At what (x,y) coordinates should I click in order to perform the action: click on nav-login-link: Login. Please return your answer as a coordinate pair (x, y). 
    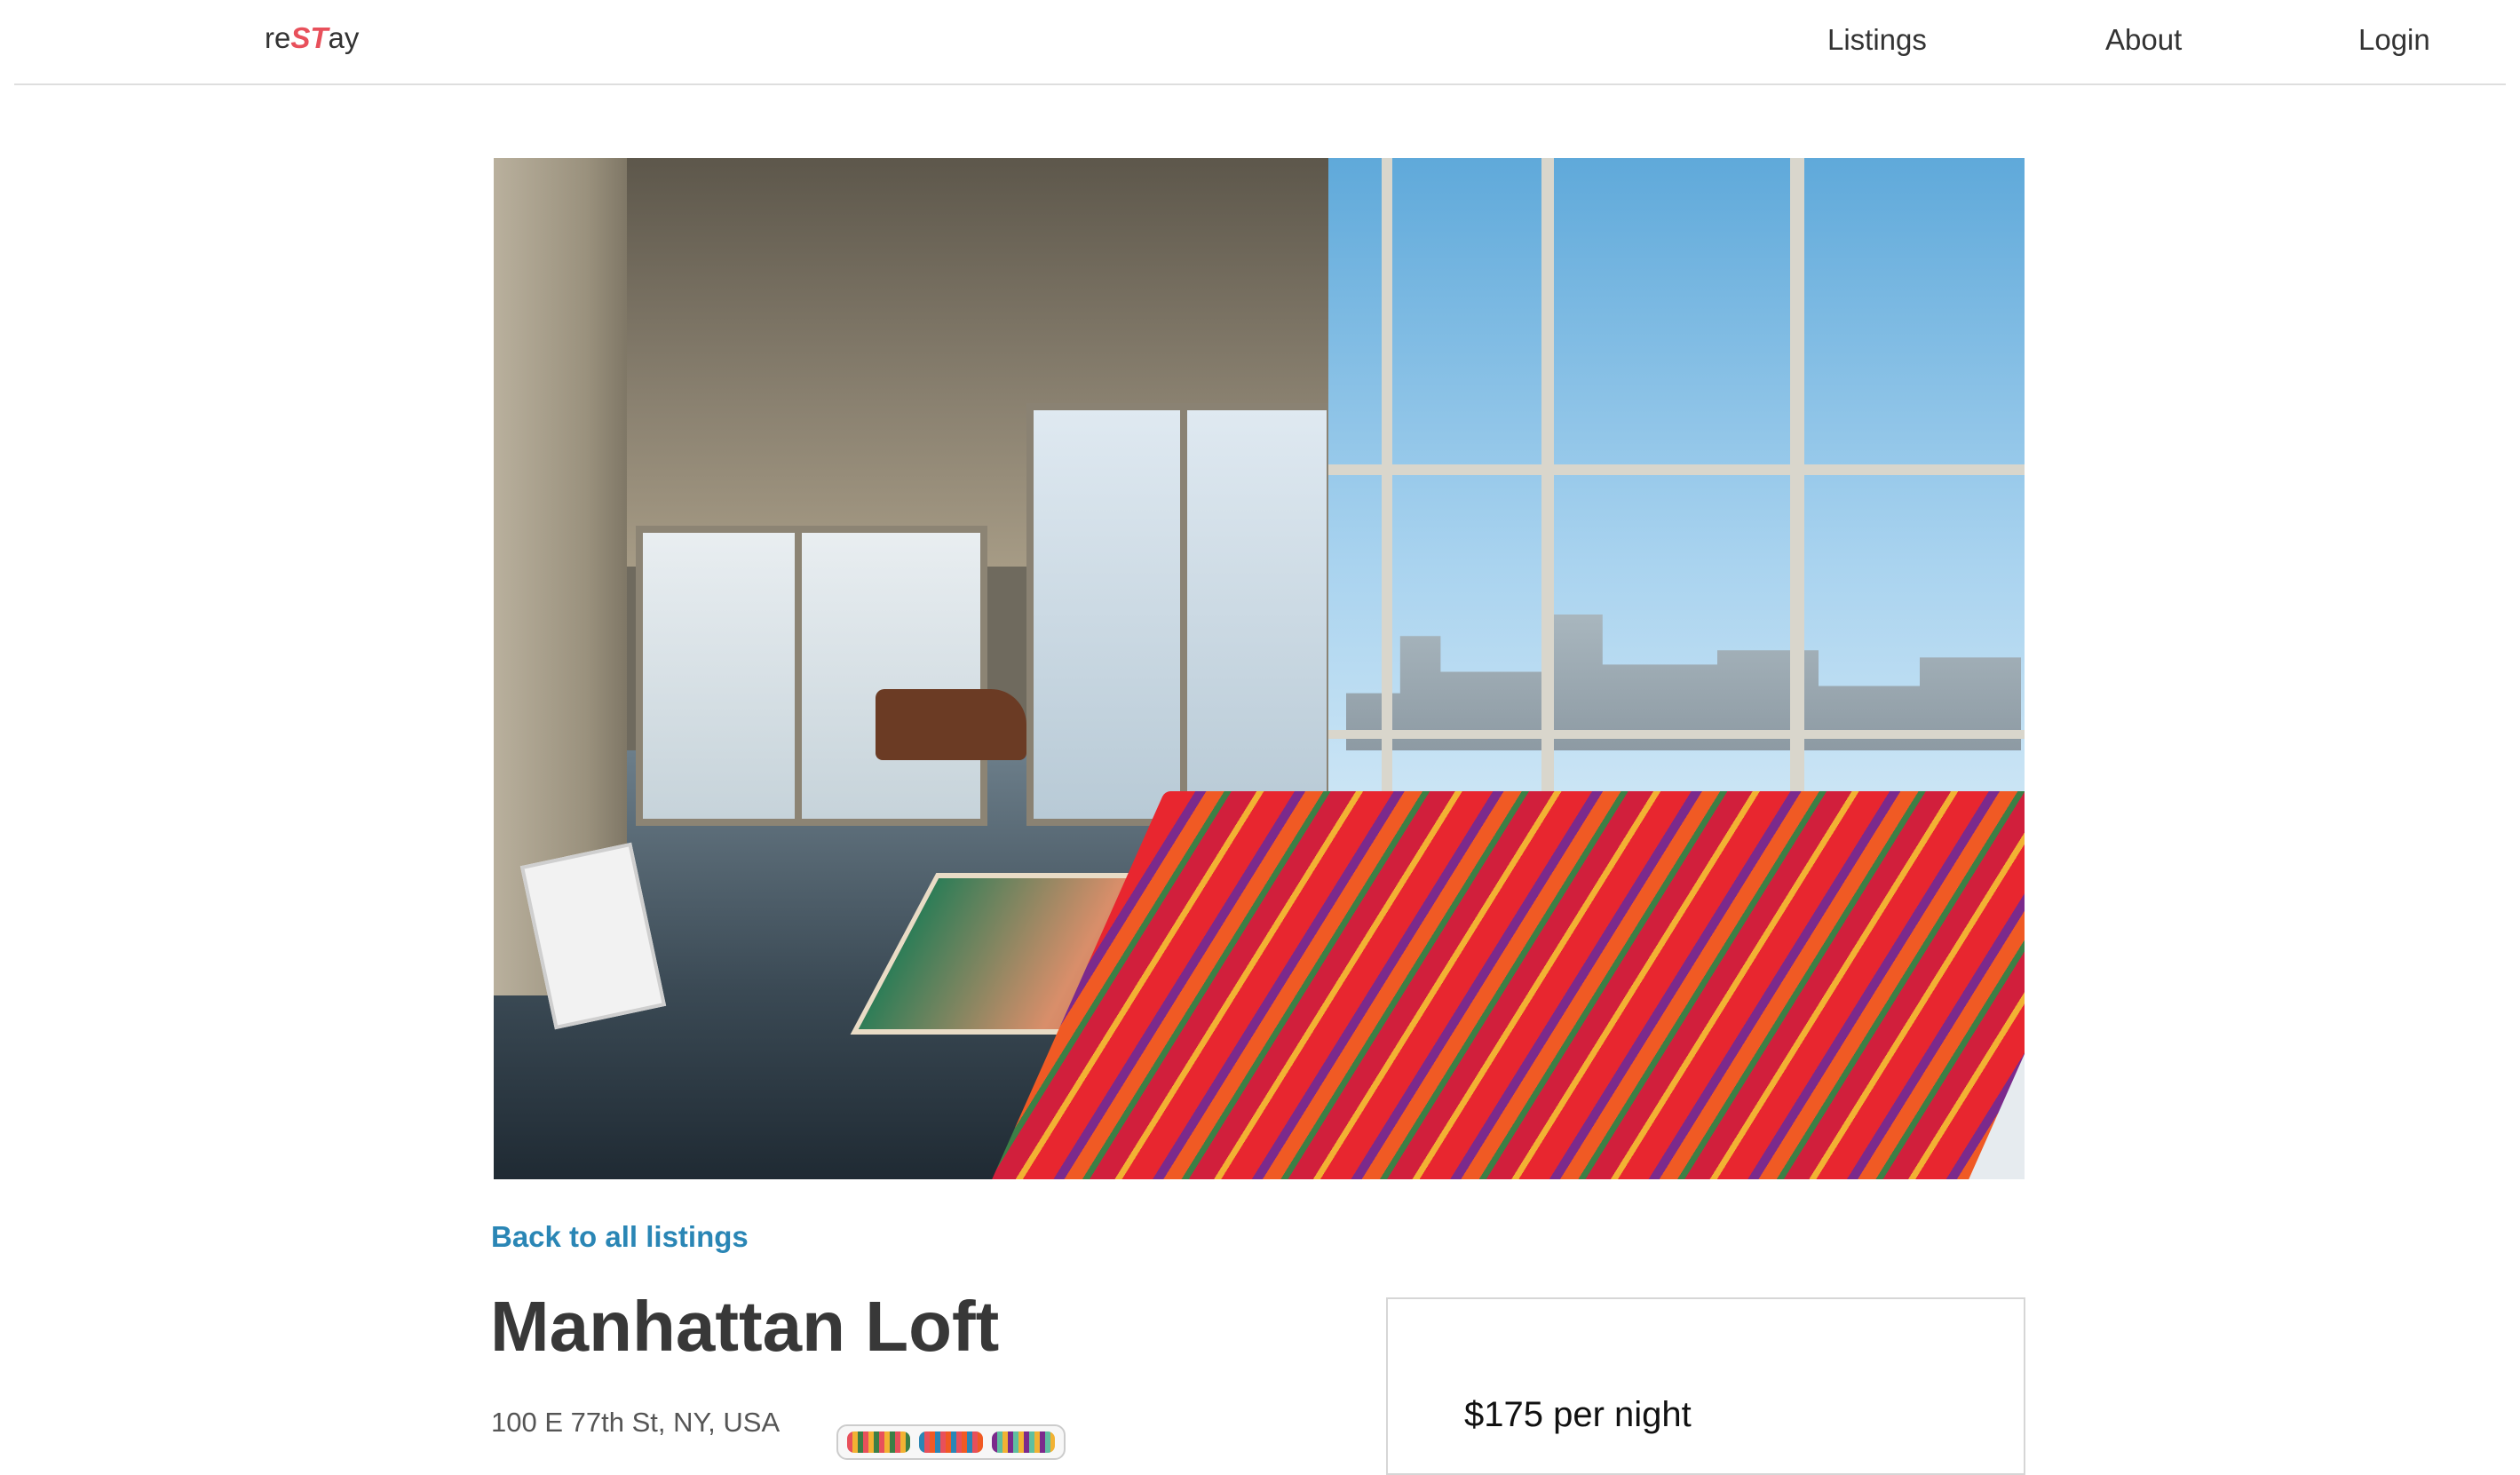
    Looking at the image, I should click on (2394, 40).